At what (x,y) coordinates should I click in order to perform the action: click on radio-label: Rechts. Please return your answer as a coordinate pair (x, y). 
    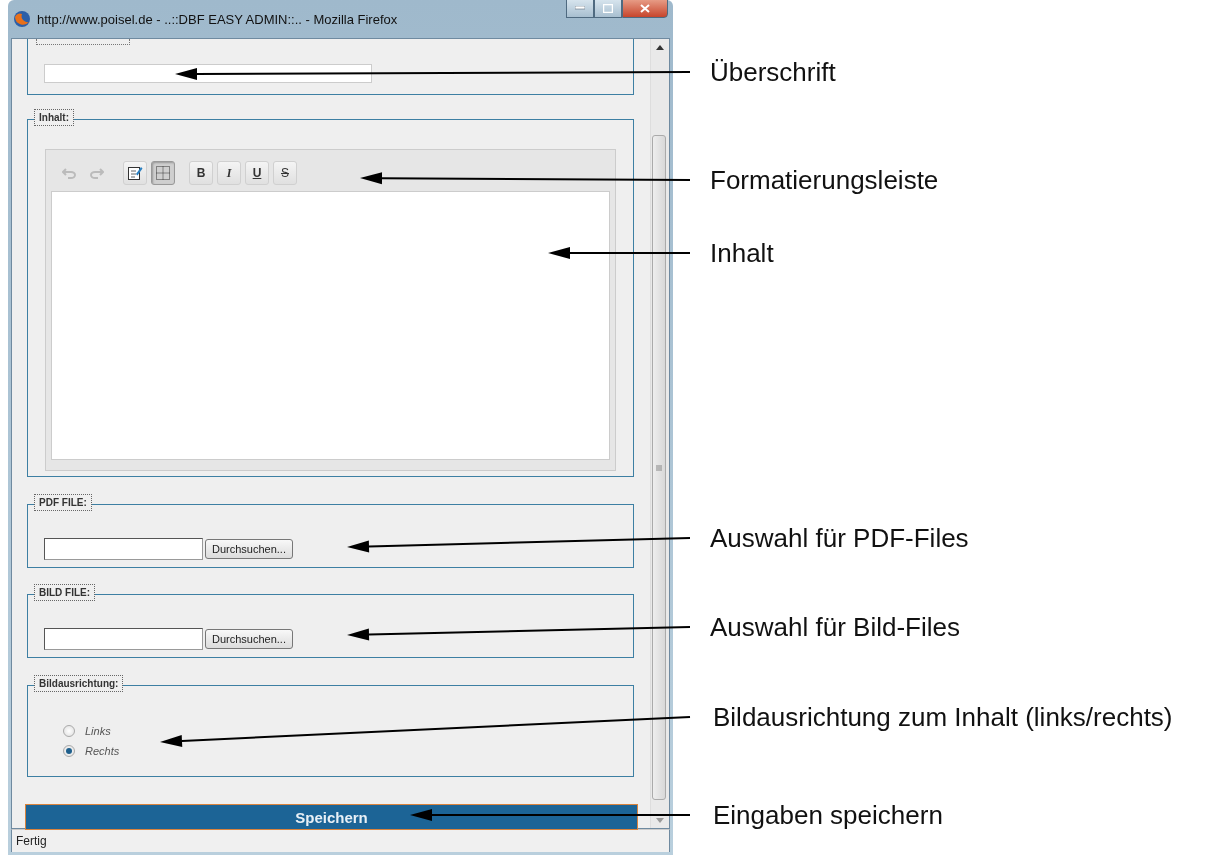
    Looking at the image, I should click on (102, 751).